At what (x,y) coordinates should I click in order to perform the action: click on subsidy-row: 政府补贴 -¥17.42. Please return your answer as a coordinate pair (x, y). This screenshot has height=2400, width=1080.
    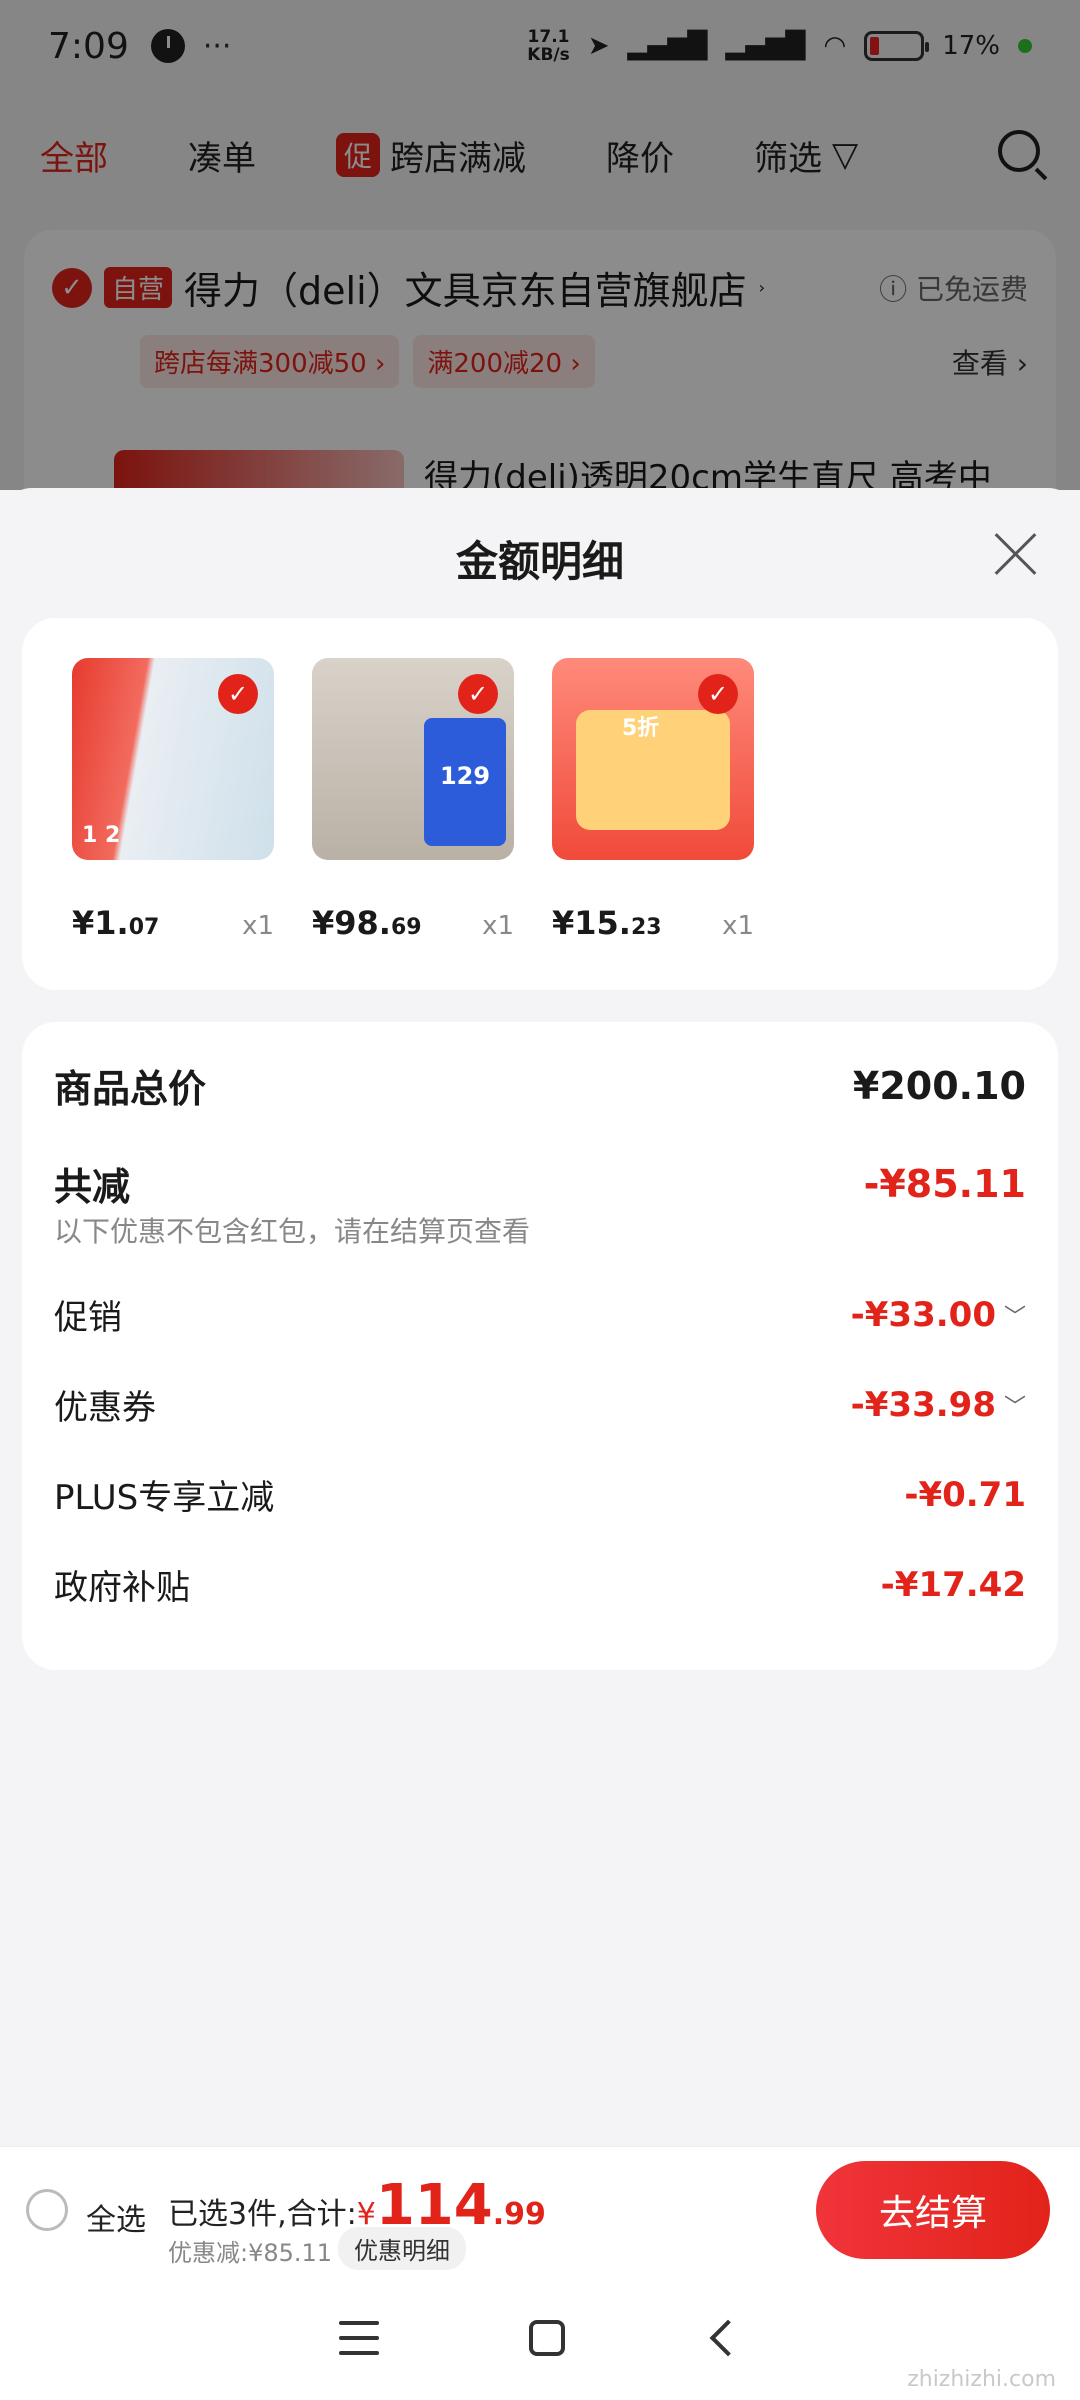
    Looking at the image, I should click on (540, 1586).